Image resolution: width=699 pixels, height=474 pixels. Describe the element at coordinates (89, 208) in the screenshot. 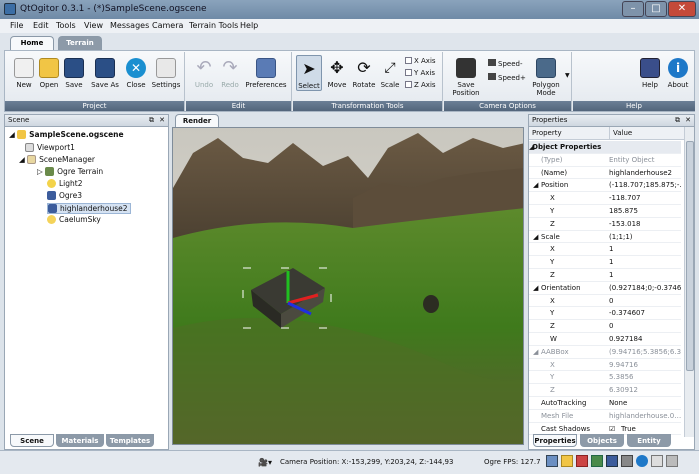

I see `tree-item-house: highlanderhouse2` at that location.